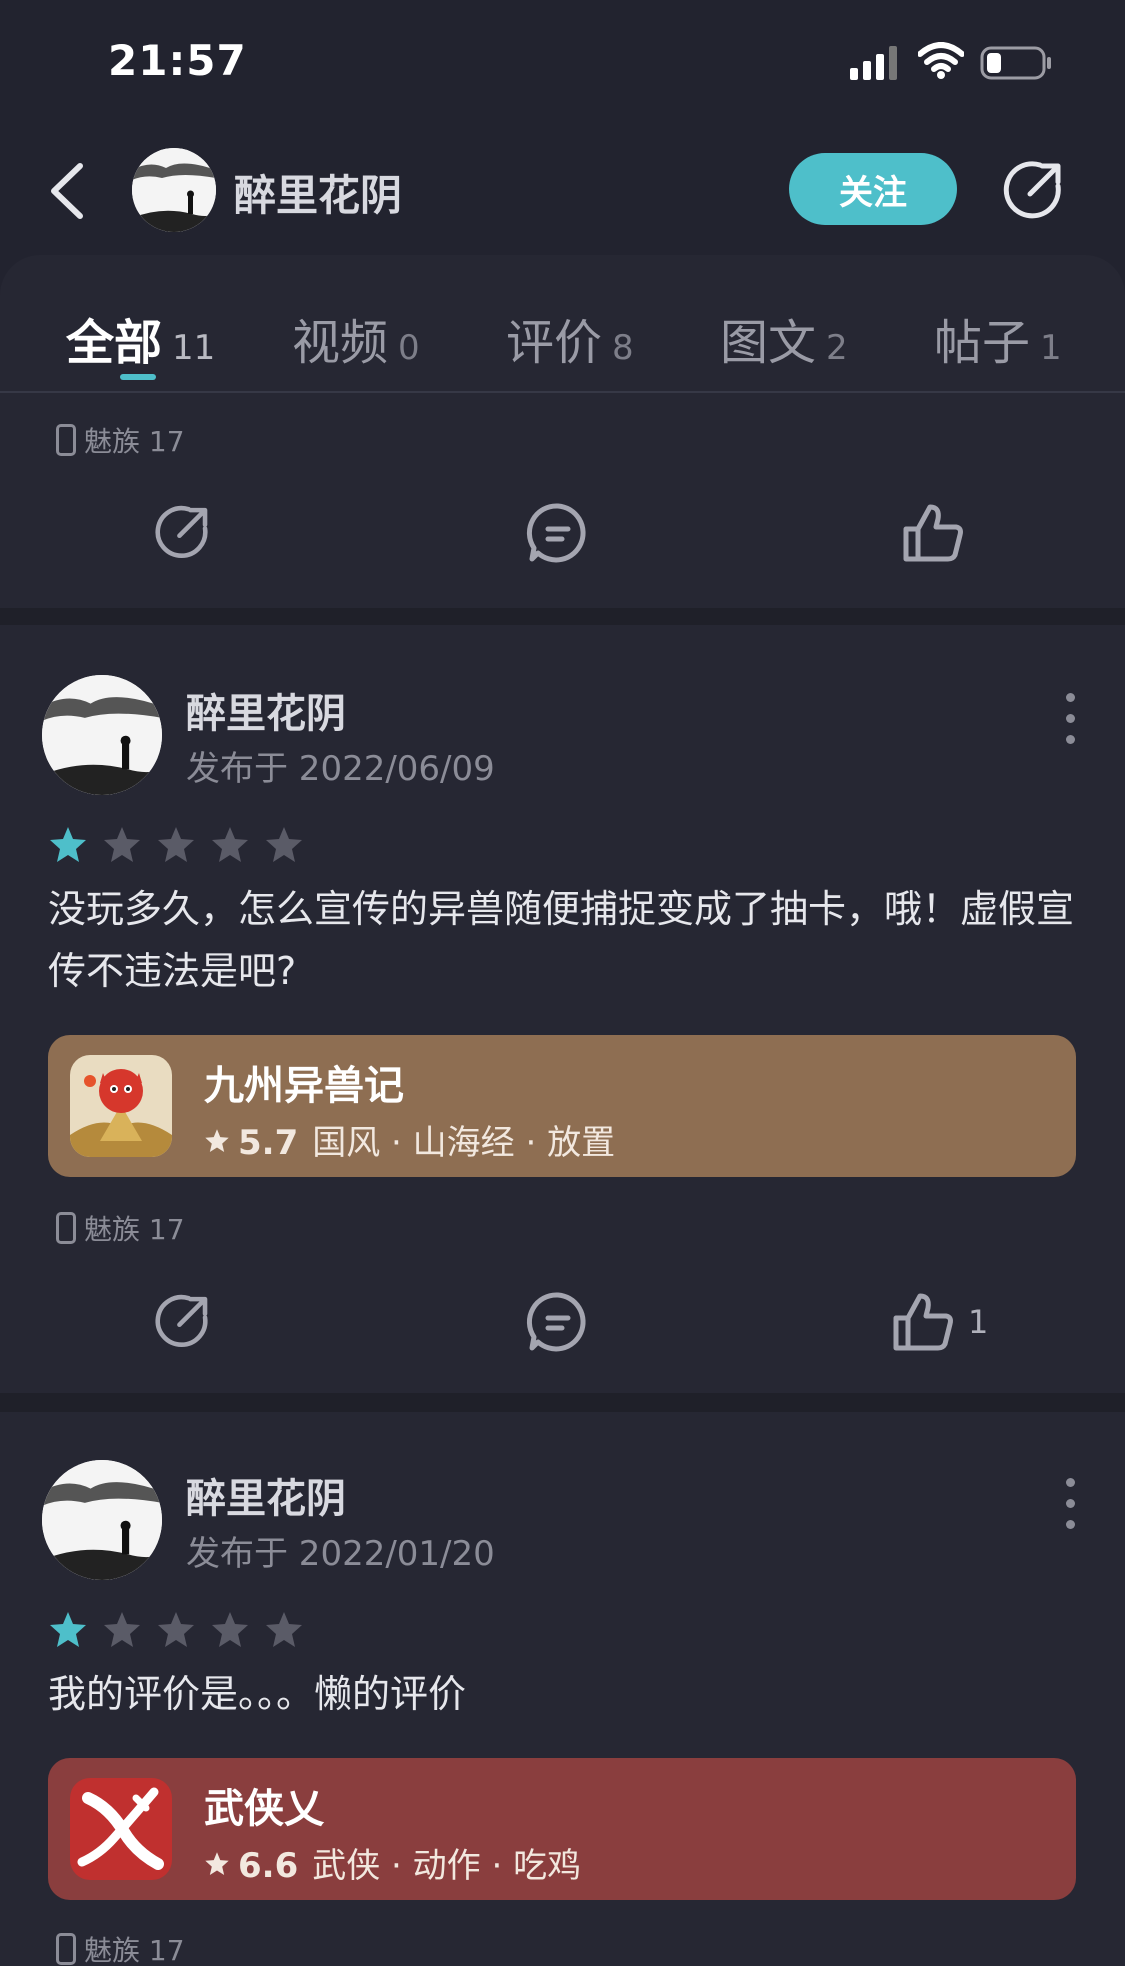  Describe the element at coordinates (562, 1106) in the screenshot. I see `game-card: 九州异兽记 5.7 国风 · 山海经 · 放置` at that location.